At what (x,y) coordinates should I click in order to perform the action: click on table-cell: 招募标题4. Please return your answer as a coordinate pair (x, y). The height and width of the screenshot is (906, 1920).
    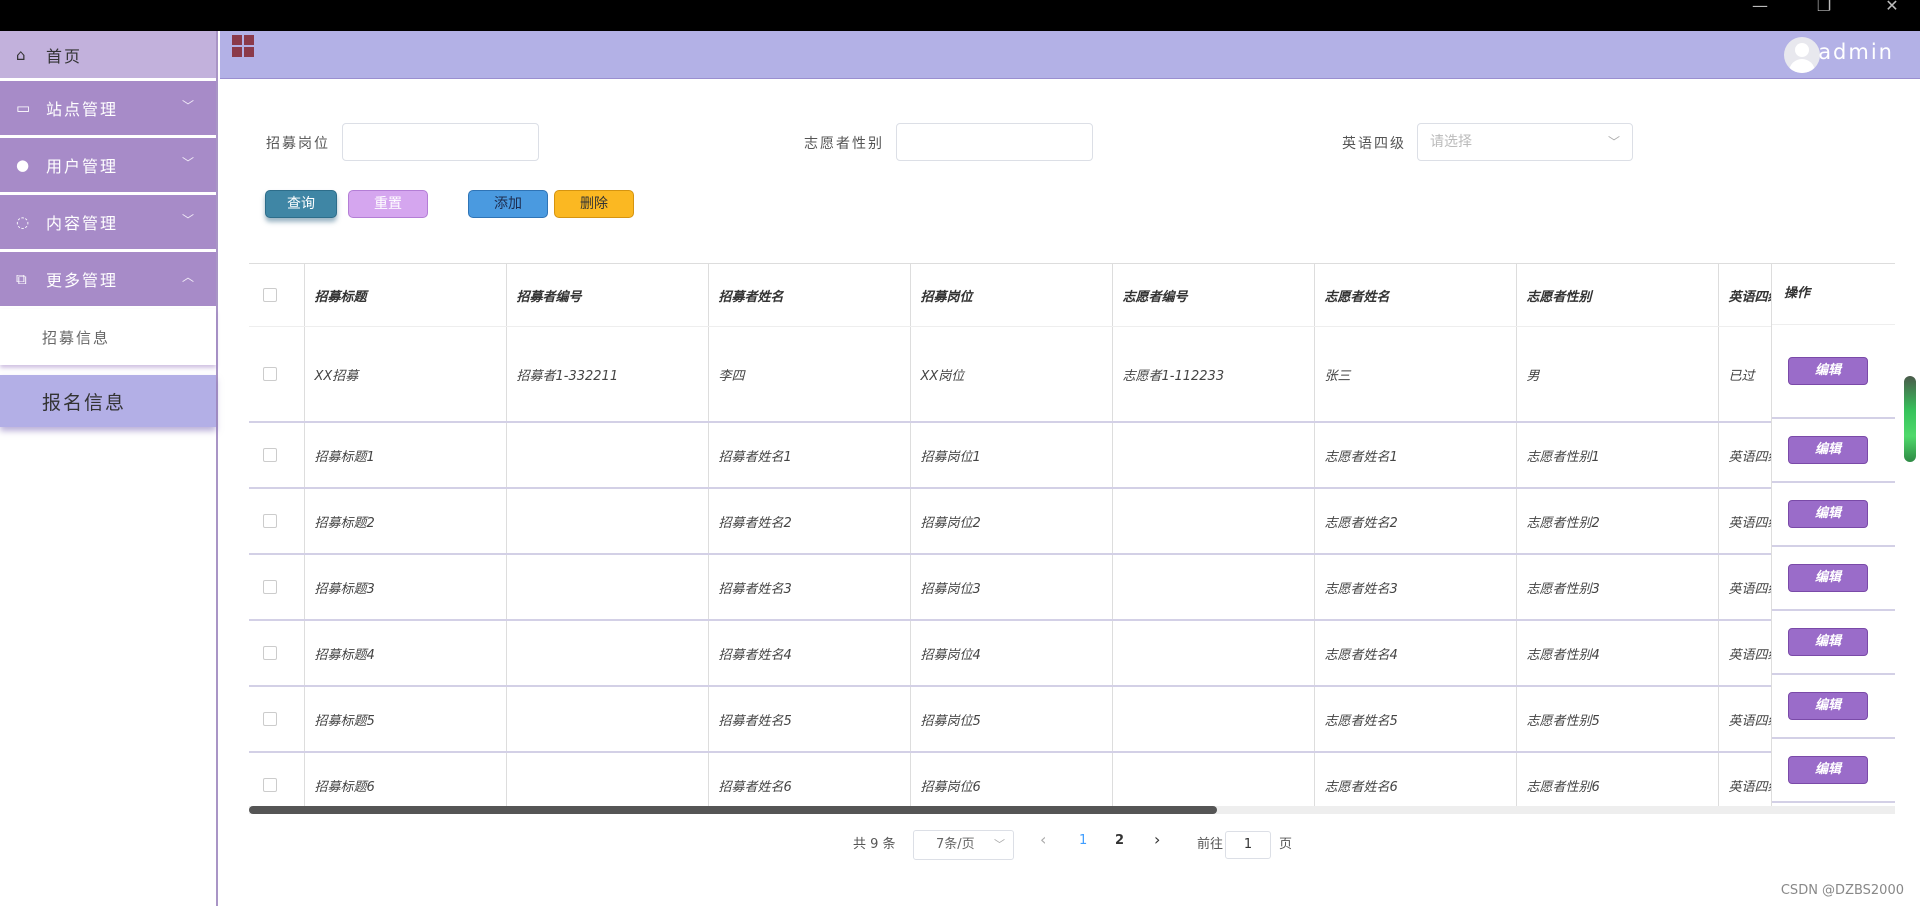
    Looking at the image, I should click on (405, 653).